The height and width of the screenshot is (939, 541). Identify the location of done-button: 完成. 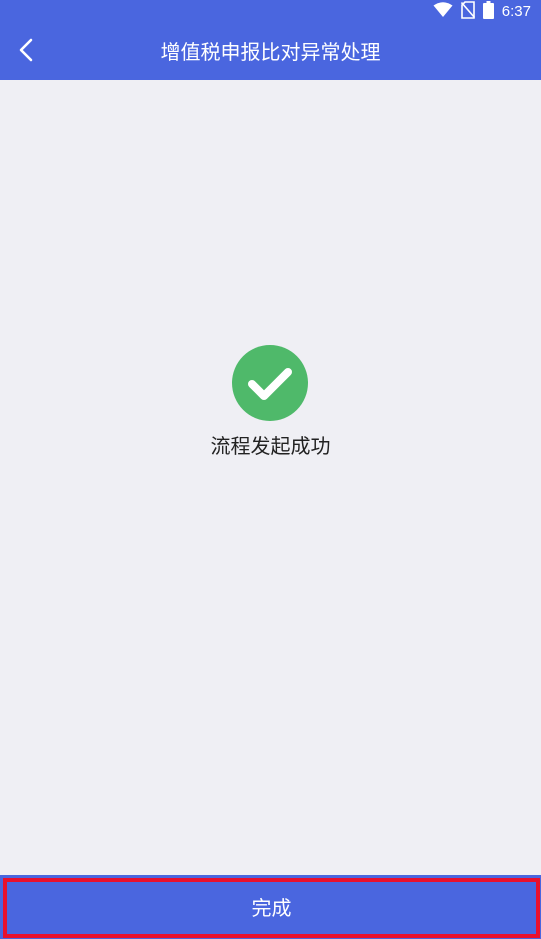
(271, 908).